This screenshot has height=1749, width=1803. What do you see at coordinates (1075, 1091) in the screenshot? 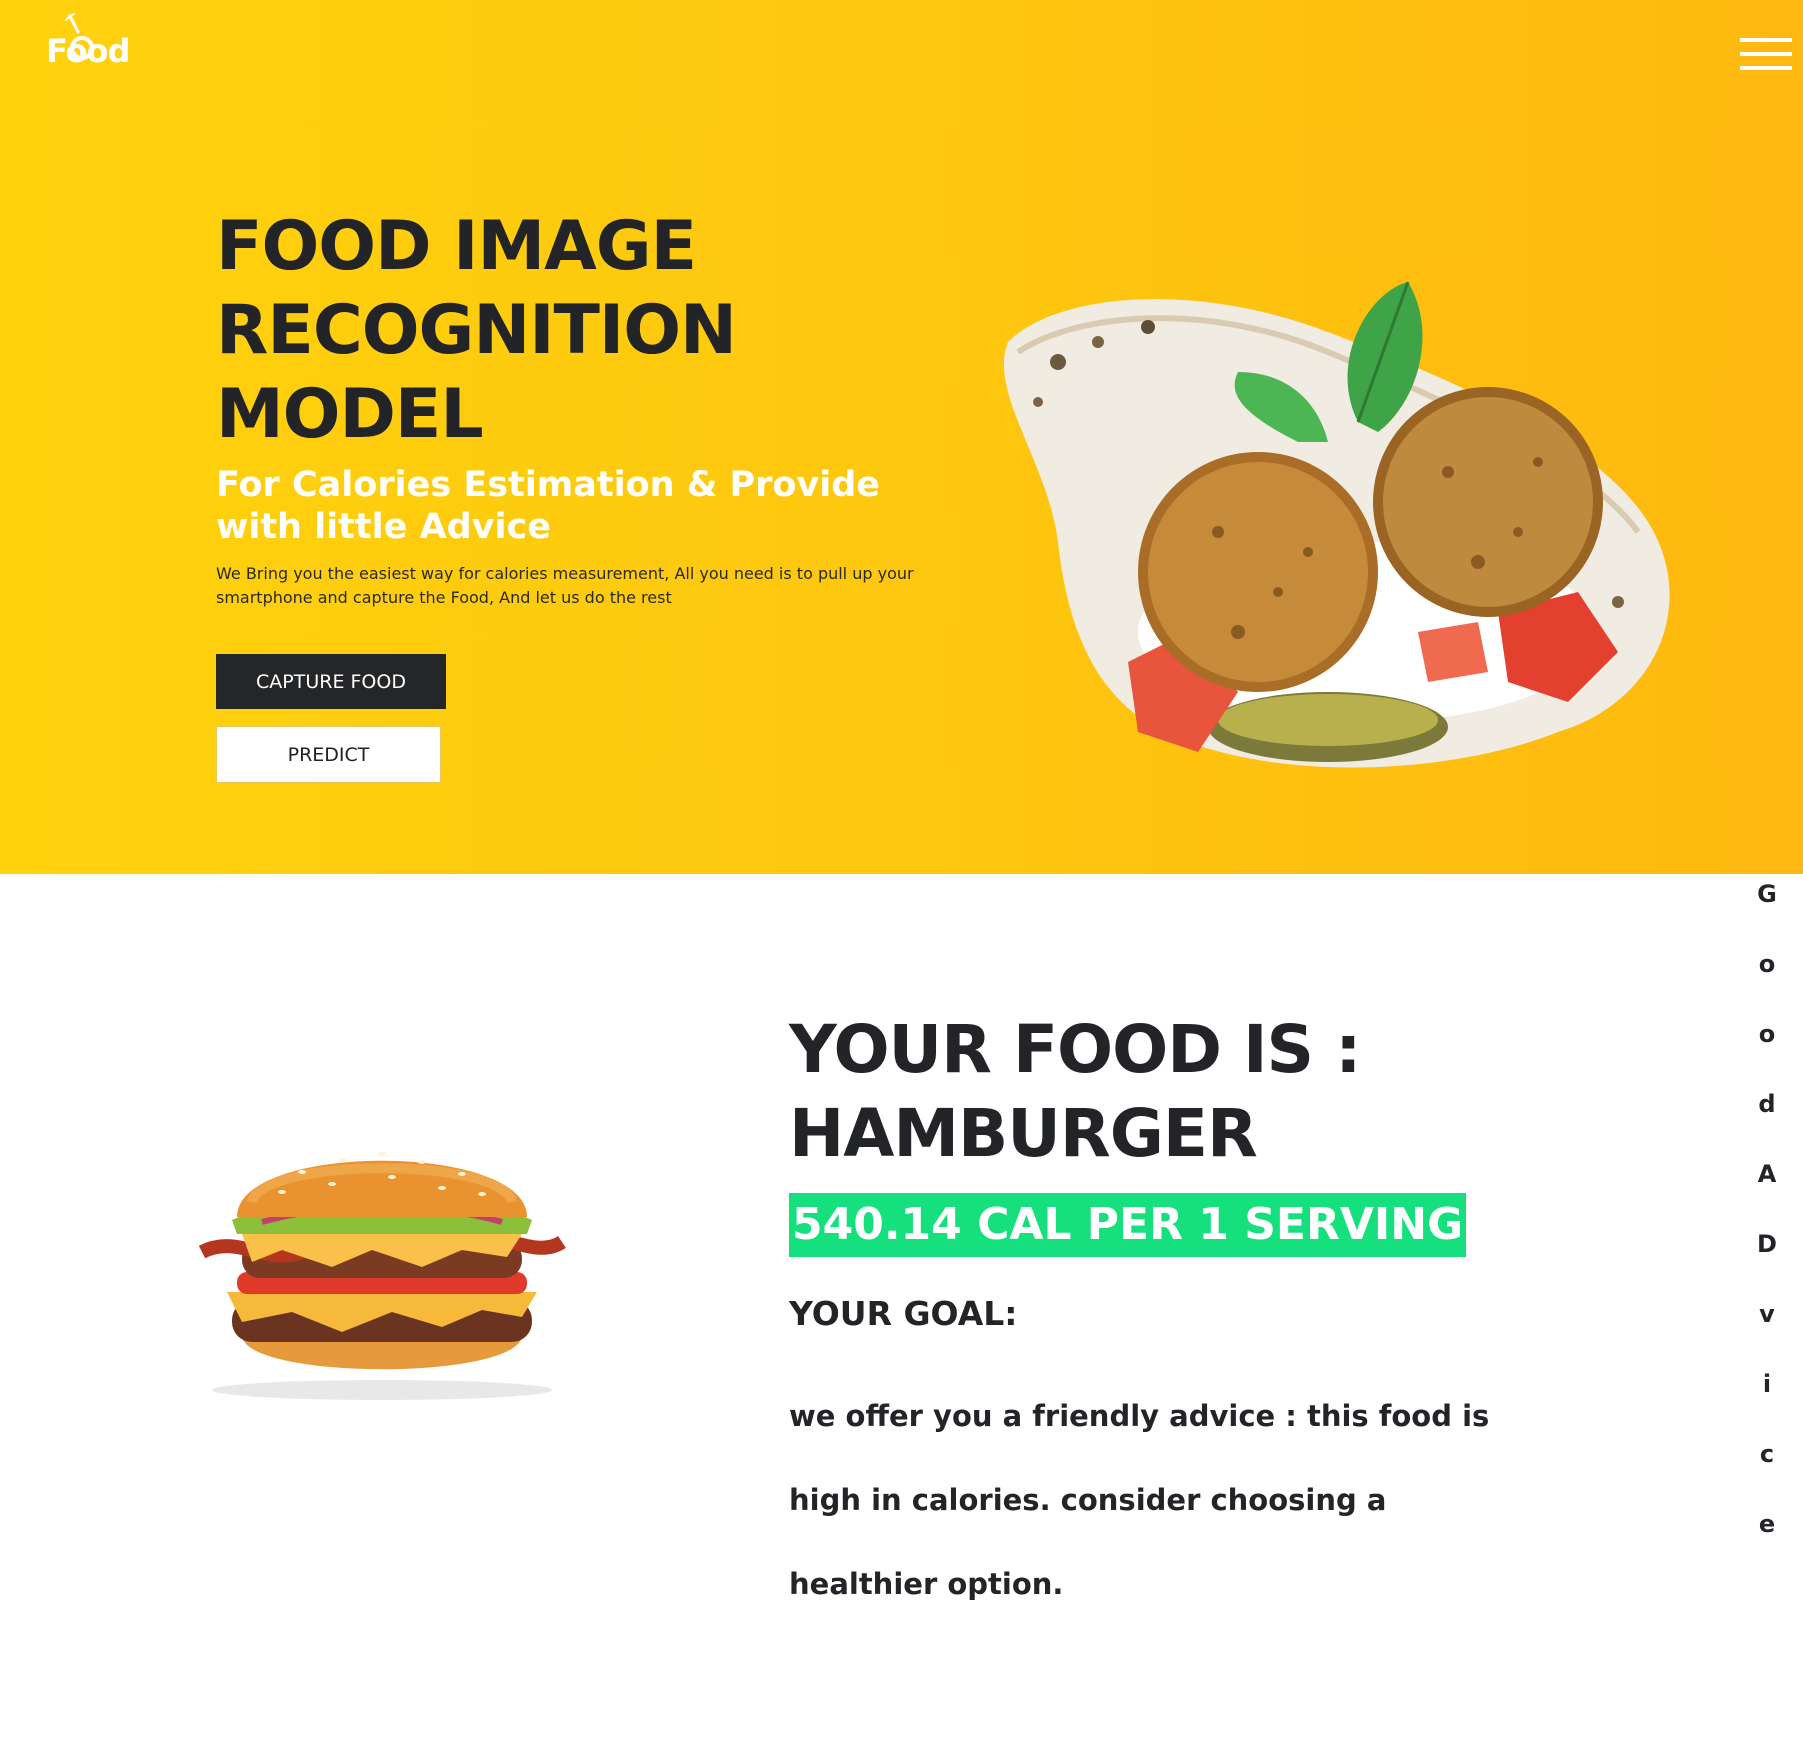
I see `food-result-title: YOUR FOOD IS : HAMBURGER` at bounding box center [1075, 1091].